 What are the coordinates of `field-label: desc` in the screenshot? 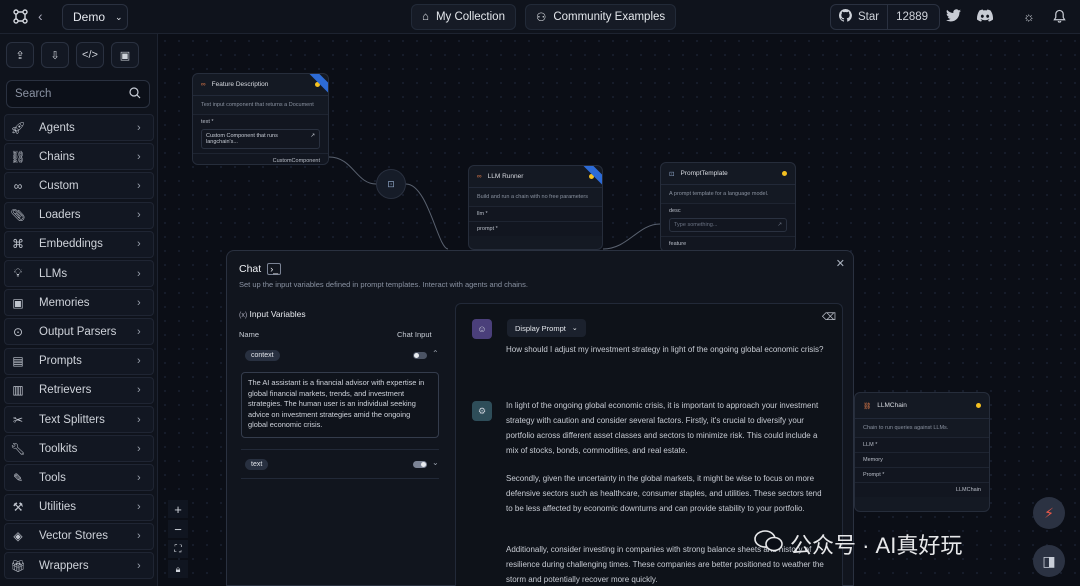 It's located at (675, 211).